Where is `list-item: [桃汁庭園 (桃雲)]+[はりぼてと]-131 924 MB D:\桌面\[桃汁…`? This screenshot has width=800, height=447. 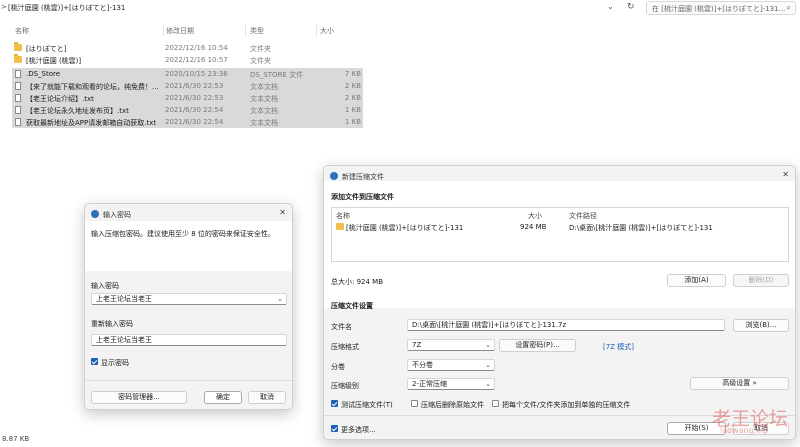
list-item: [桃汁庭園 (桃雲)]+[はりぼてと]-131 924 MB D:\桌面\[桃汁… is located at coordinates (560, 227).